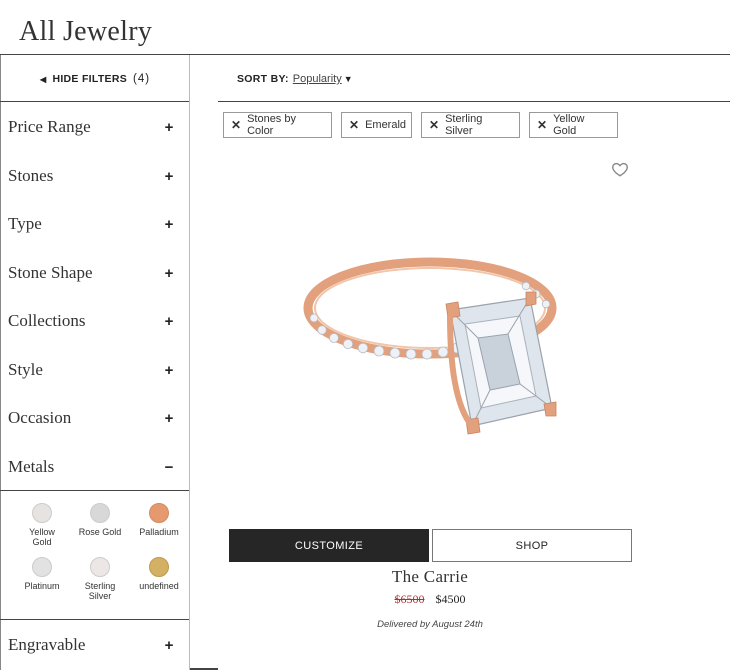 The image size is (730, 670). I want to click on filter-occasion: Occasion +, so click(91, 418).